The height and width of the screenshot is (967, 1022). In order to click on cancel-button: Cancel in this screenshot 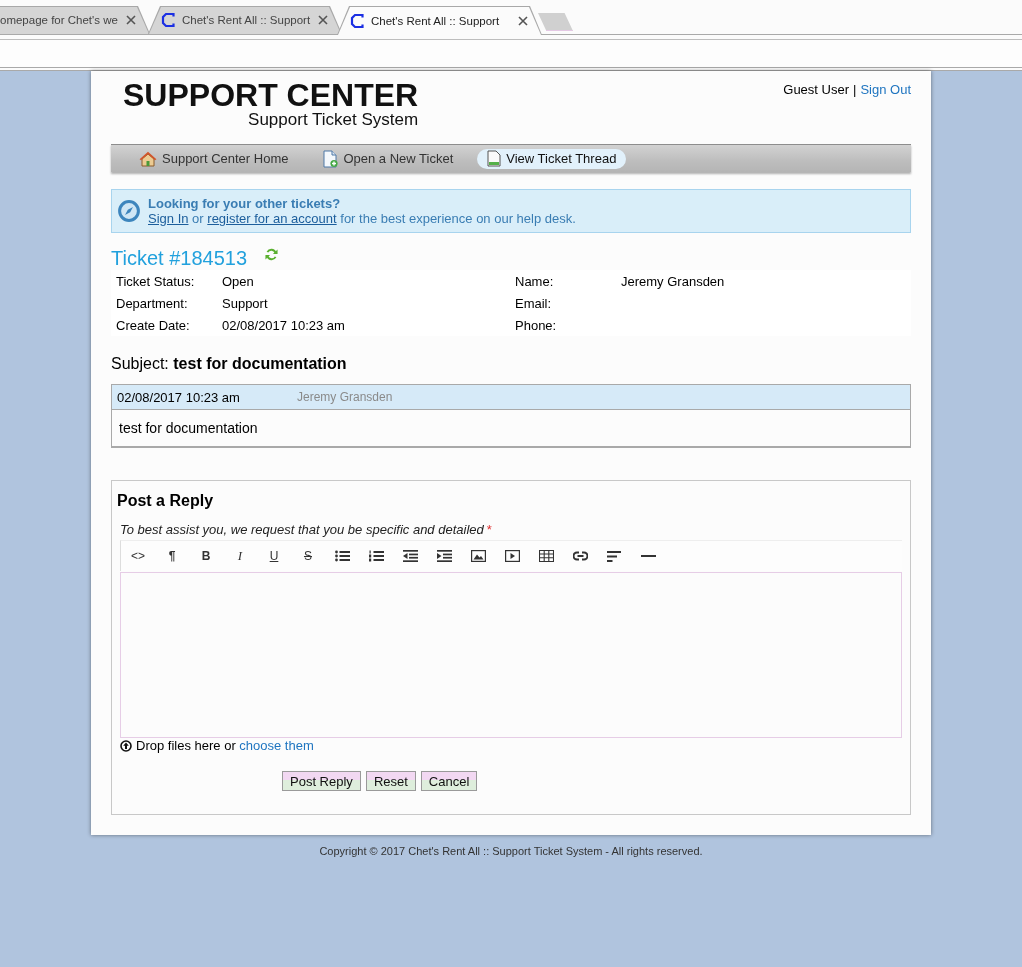, I will do `click(449, 781)`.